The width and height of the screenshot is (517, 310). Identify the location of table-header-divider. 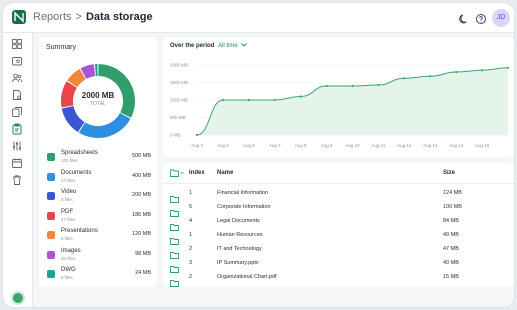
(338, 183).